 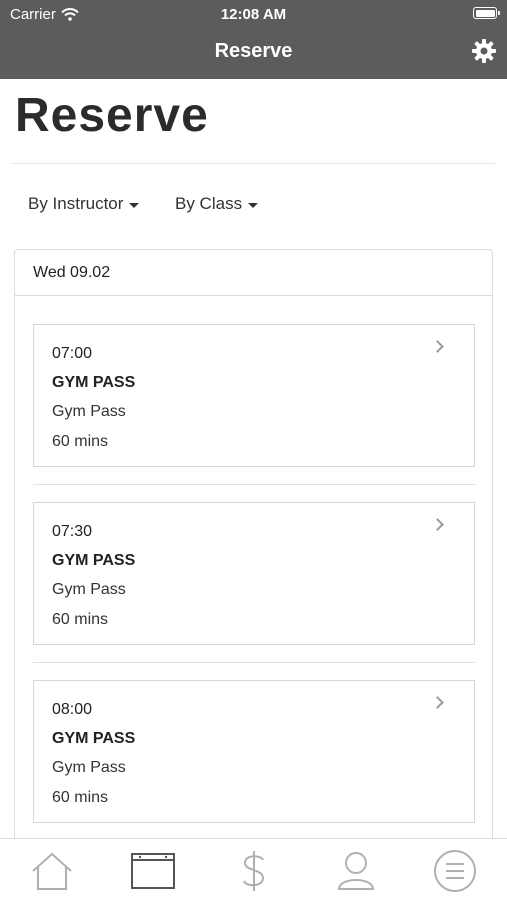 I want to click on filter-label: By Instructor, so click(x=76, y=203).